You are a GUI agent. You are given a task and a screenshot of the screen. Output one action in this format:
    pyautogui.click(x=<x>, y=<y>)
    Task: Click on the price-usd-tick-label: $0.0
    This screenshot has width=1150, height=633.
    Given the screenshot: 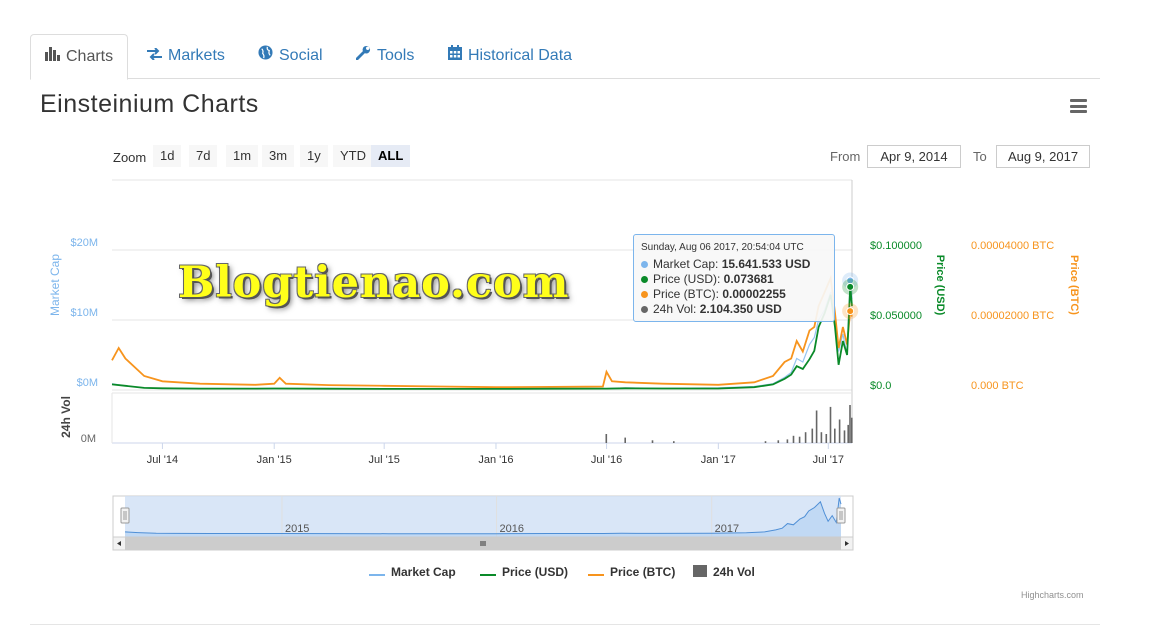 What is the action you would take?
    pyautogui.click(x=880, y=386)
    